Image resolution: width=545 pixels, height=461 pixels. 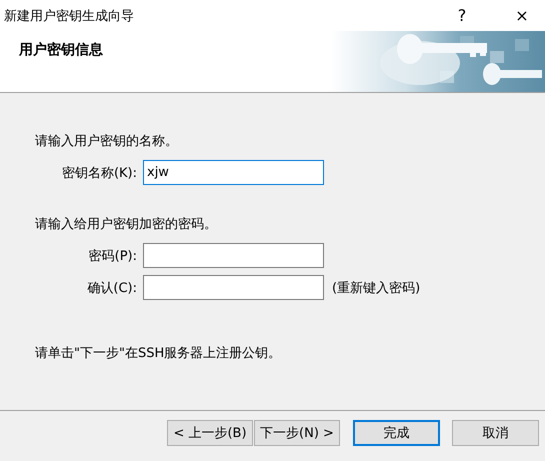 I want to click on close-button: ×, so click(x=522, y=15).